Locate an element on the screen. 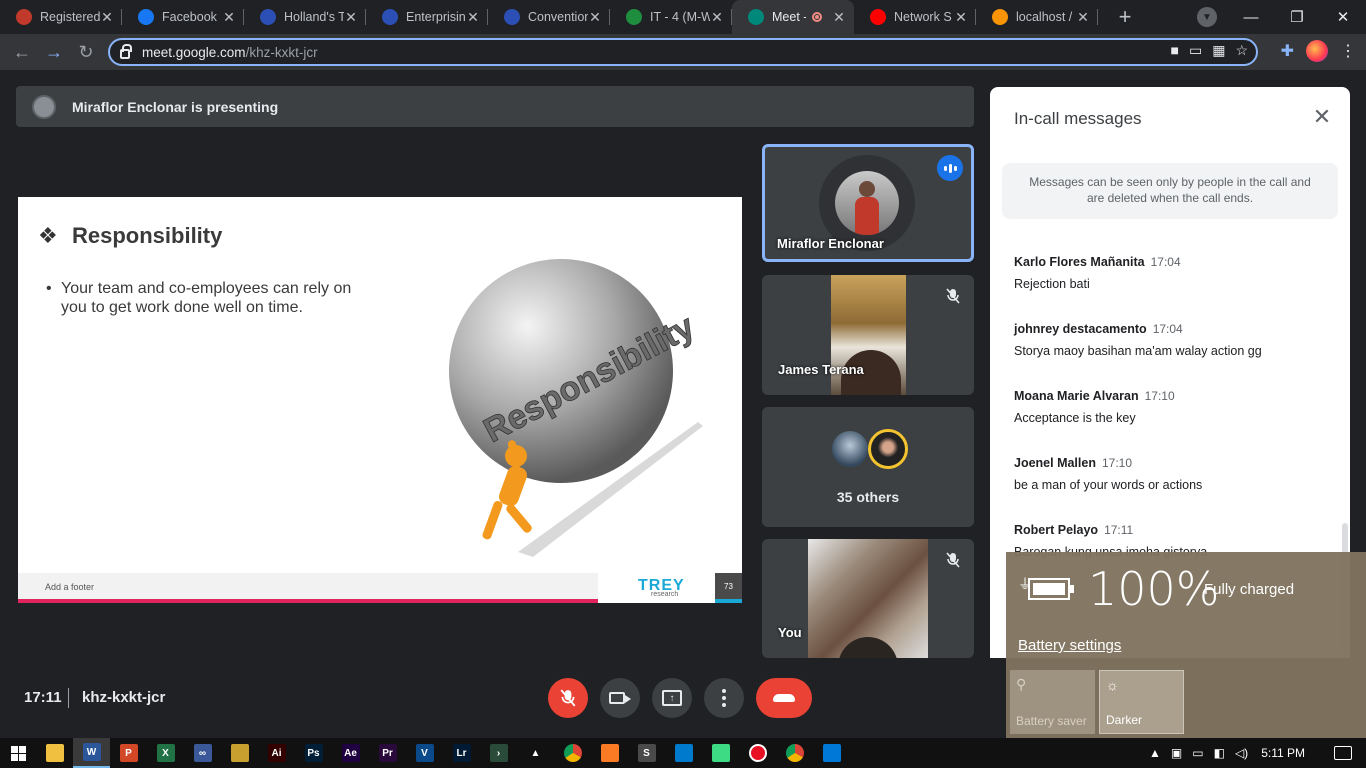 This screenshot has width=1366, height=768. present-icon: ↑ is located at coordinates (672, 698).